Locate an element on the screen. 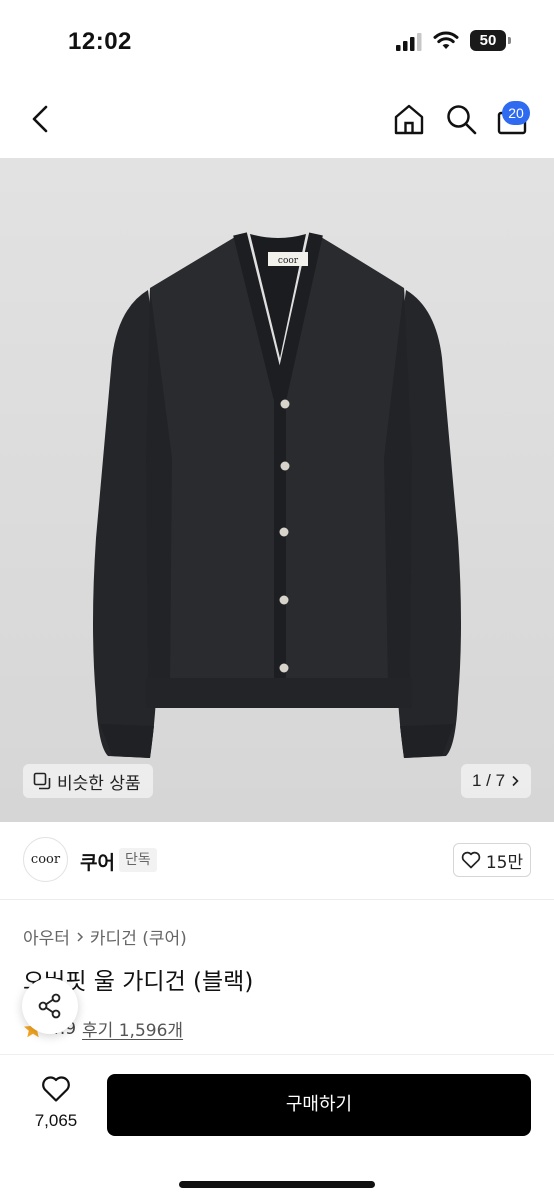 The height and width of the screenshot is (1200, 554). home-indicator is located at coordinates (277, 1184).